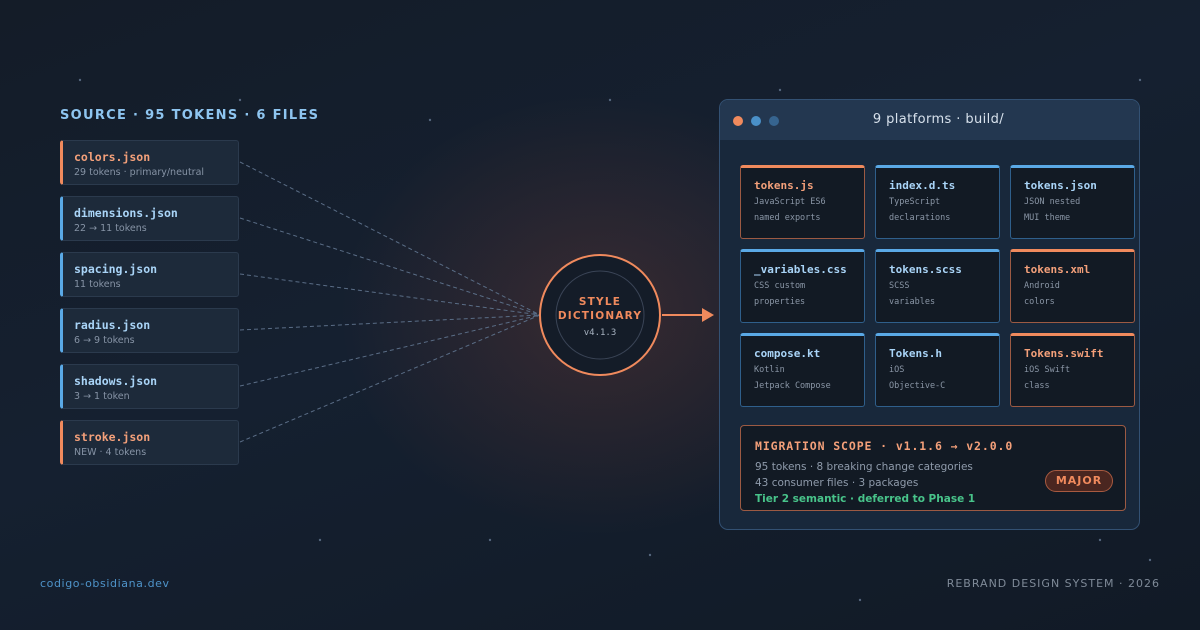  Describe the element at coordinates (110, 228) in the screenshot. I see `source-file-detail: 22 → 11 tokens` at that location.